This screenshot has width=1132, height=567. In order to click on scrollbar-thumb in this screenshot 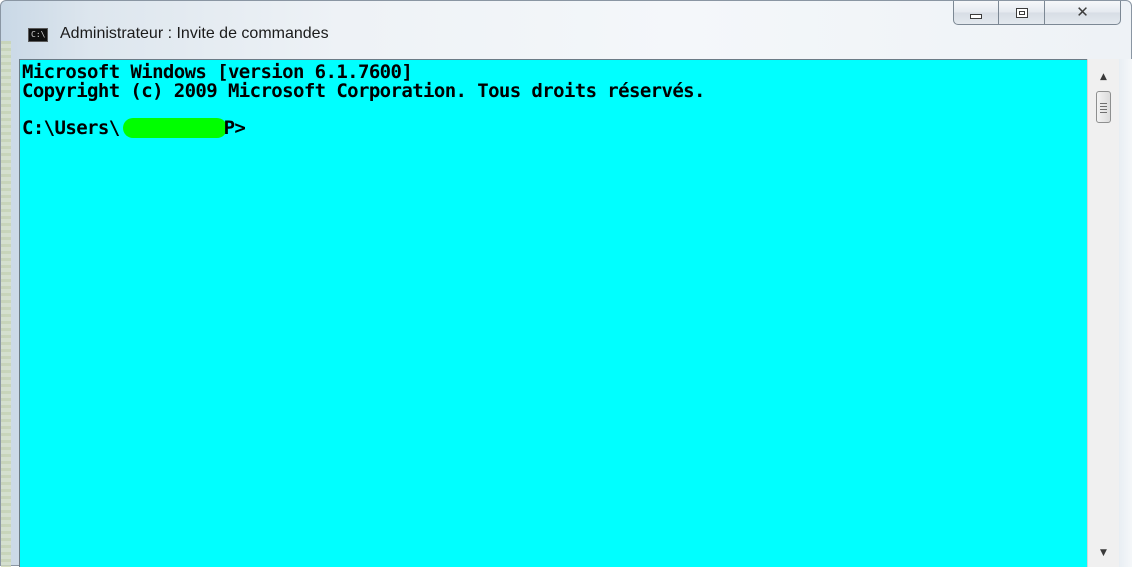, I will do `click(1103, 107)`.